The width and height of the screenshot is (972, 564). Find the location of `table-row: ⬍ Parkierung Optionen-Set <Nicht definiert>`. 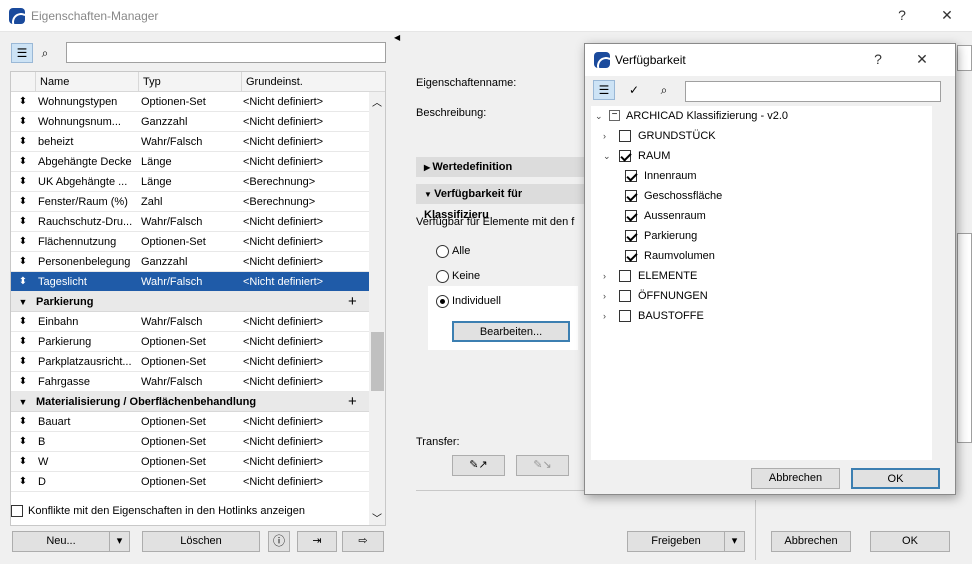

table-row: ⬍ Parkierung Optionen-Set <Nicht definiert> is located at coordinates (190, 342).